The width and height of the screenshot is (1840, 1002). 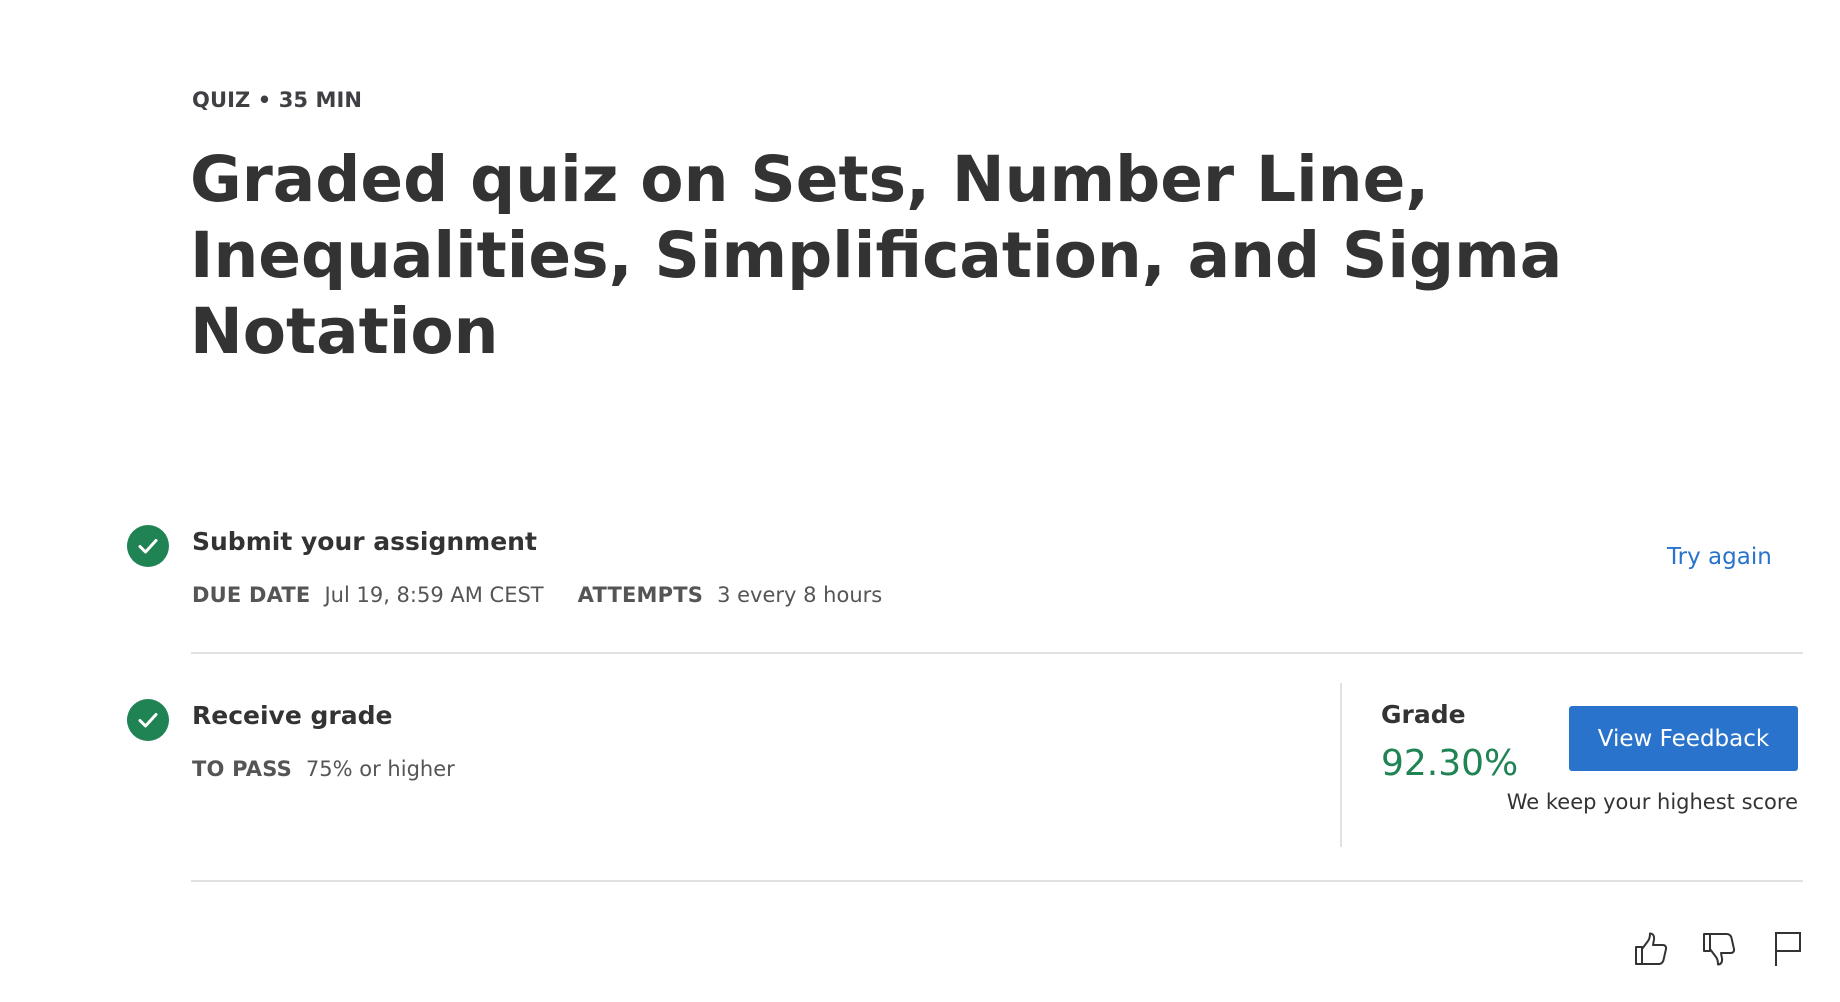 I want to click on feedback-actions, so click(x=1719, y=949).